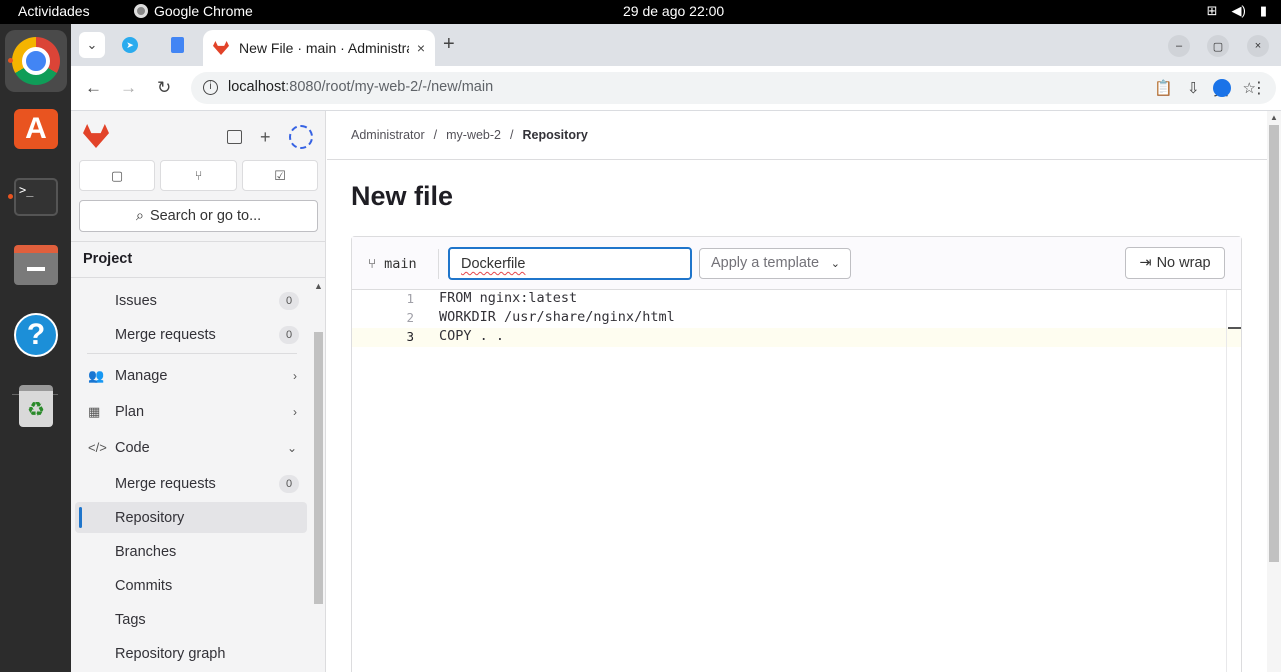 This screenshot has height=672, width=1281. Describe the element at coordinates (210, 87) in the screenshot. I see `site-info-icon: i` at that location.